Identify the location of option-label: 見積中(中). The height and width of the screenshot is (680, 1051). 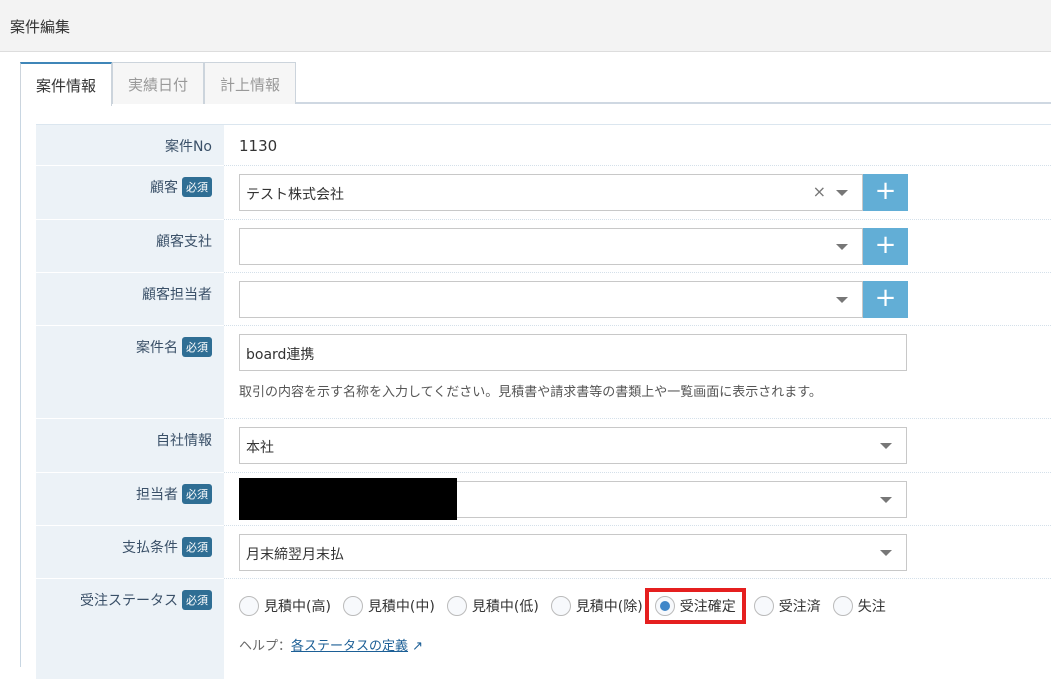
(401, 607).